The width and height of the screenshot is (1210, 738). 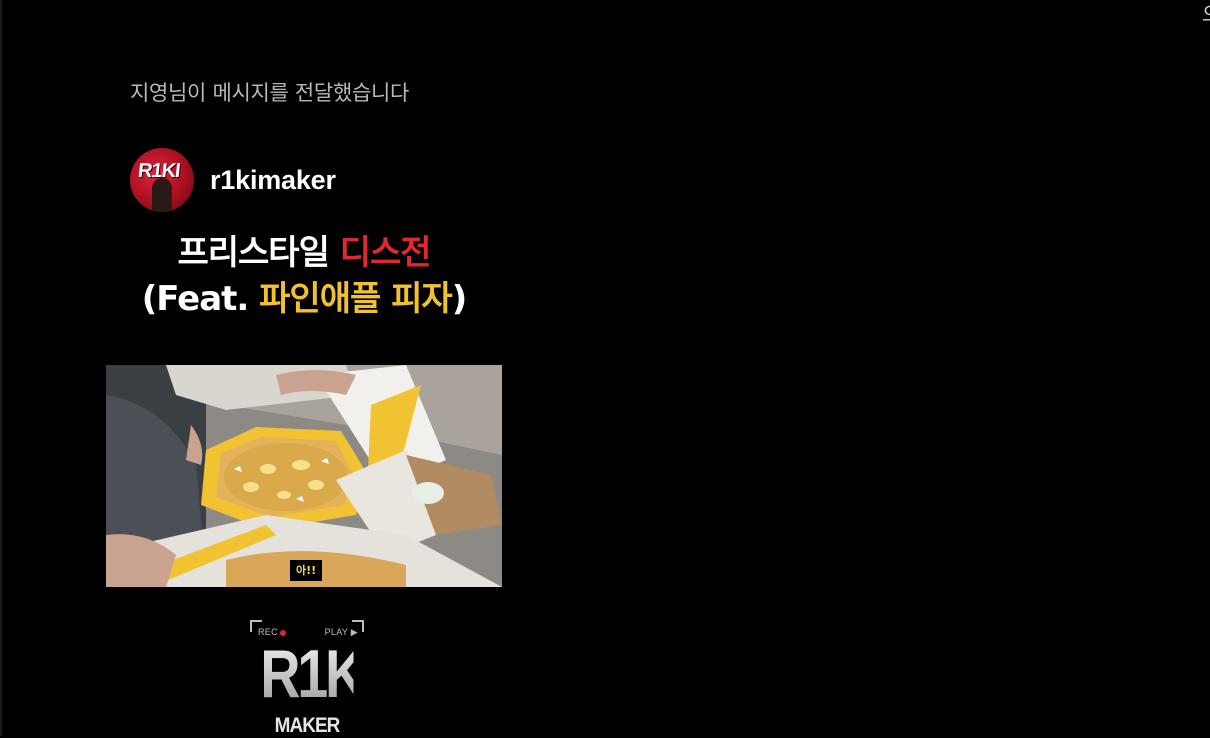 I want to click on post-headline: 프리스타일 디스전 (Feat. 파인애플 피자), so click(x=304, y=276).